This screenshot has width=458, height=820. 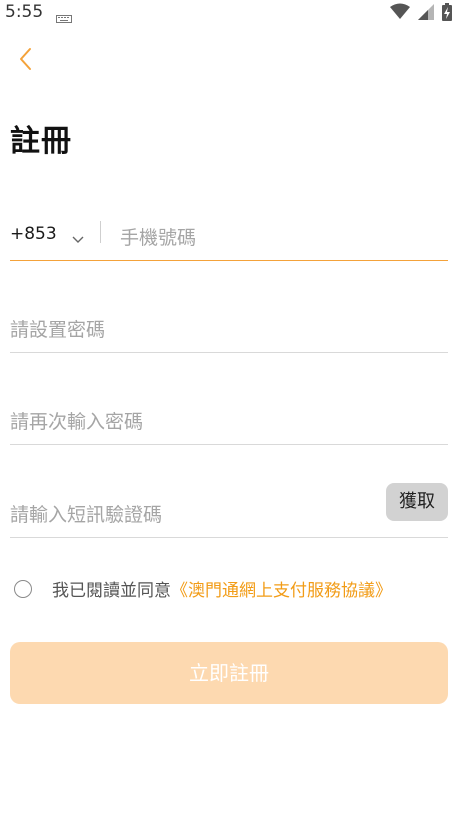 I want to click on phone-field: +853 手機號碼, so click(x=229, y=235).